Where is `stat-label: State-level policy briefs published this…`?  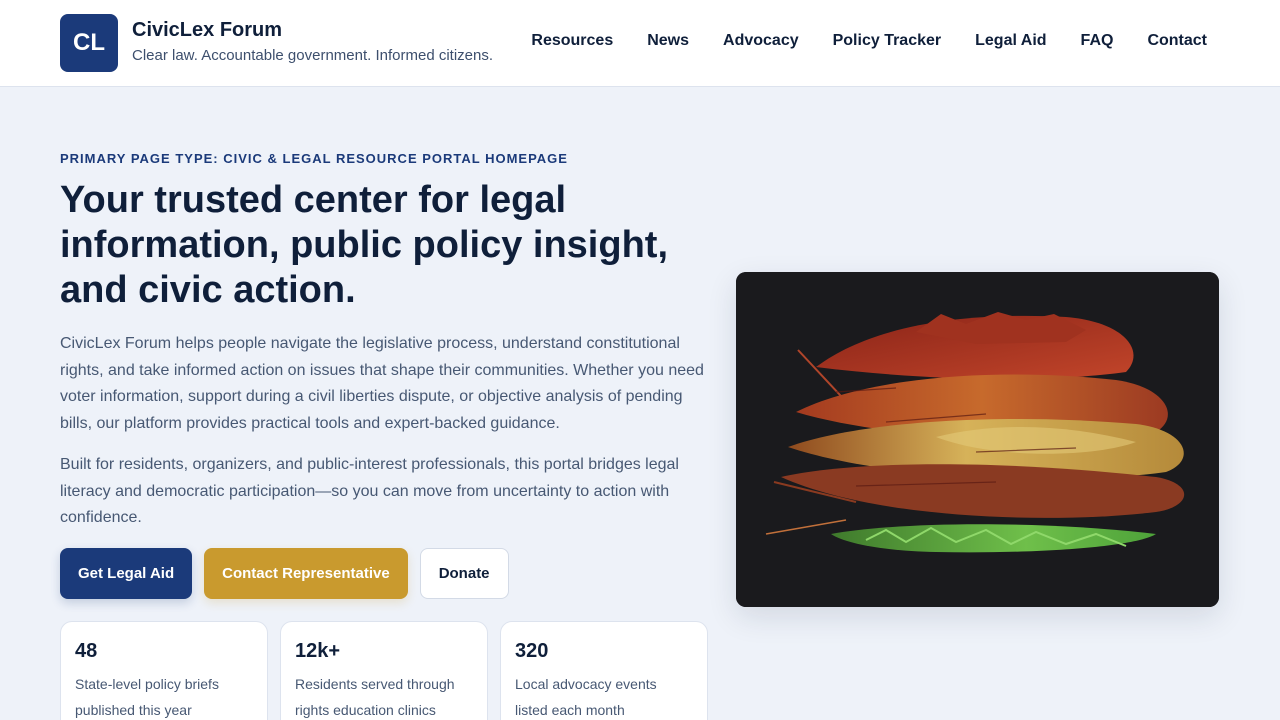
stat-label: State-level policy briefs published this… is located at coordinates (147, 697).